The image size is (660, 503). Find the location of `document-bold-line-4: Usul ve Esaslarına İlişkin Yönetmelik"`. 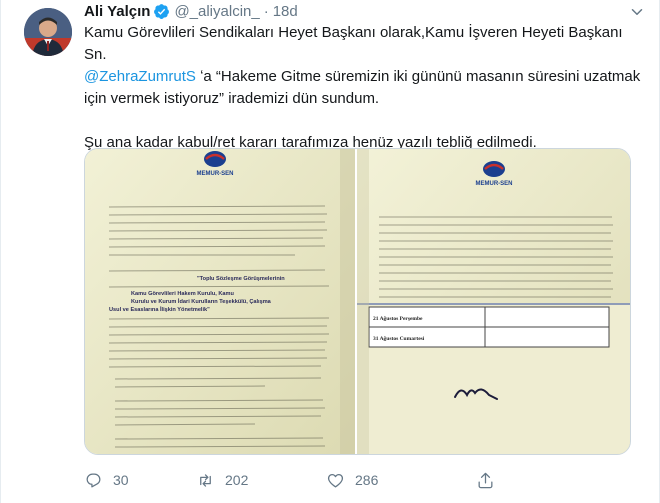

document-bold-line-4: Usul ve Esaslarına İlişkin Yönetmelik" is located at coordinates (159, 309).